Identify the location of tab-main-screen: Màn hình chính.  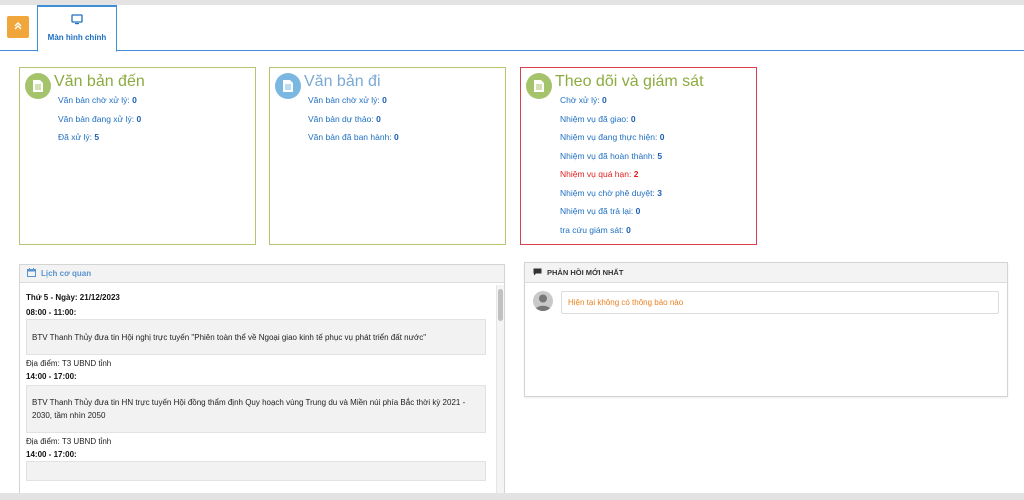
(77, 28).